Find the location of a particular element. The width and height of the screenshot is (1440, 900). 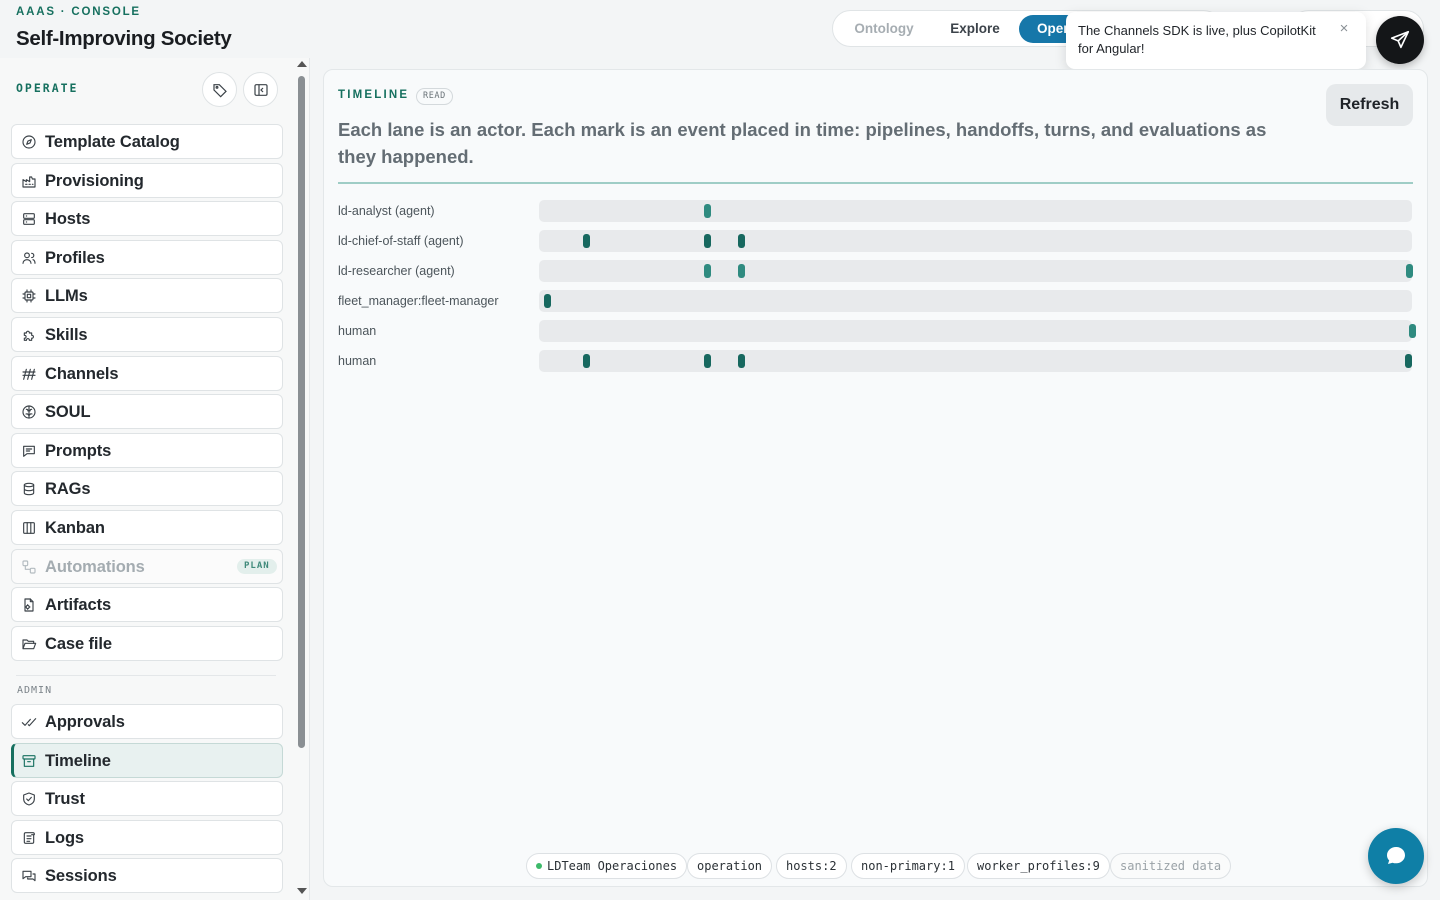

chat-launcher-button is located at coordinates (1396, 856).